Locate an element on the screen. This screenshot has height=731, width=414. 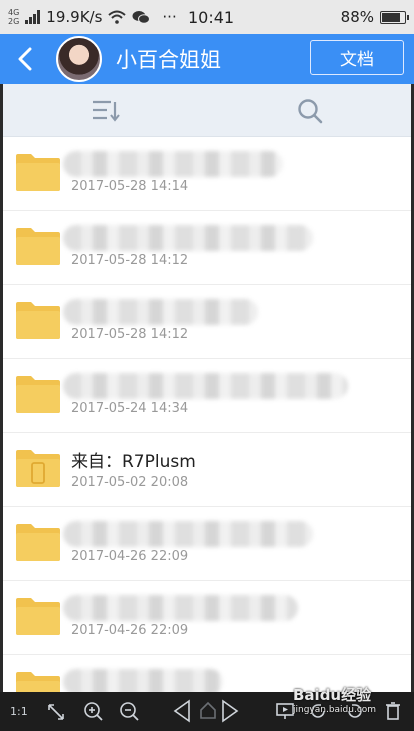
network-type-2g: 2G is located at coordinates (14, 21).